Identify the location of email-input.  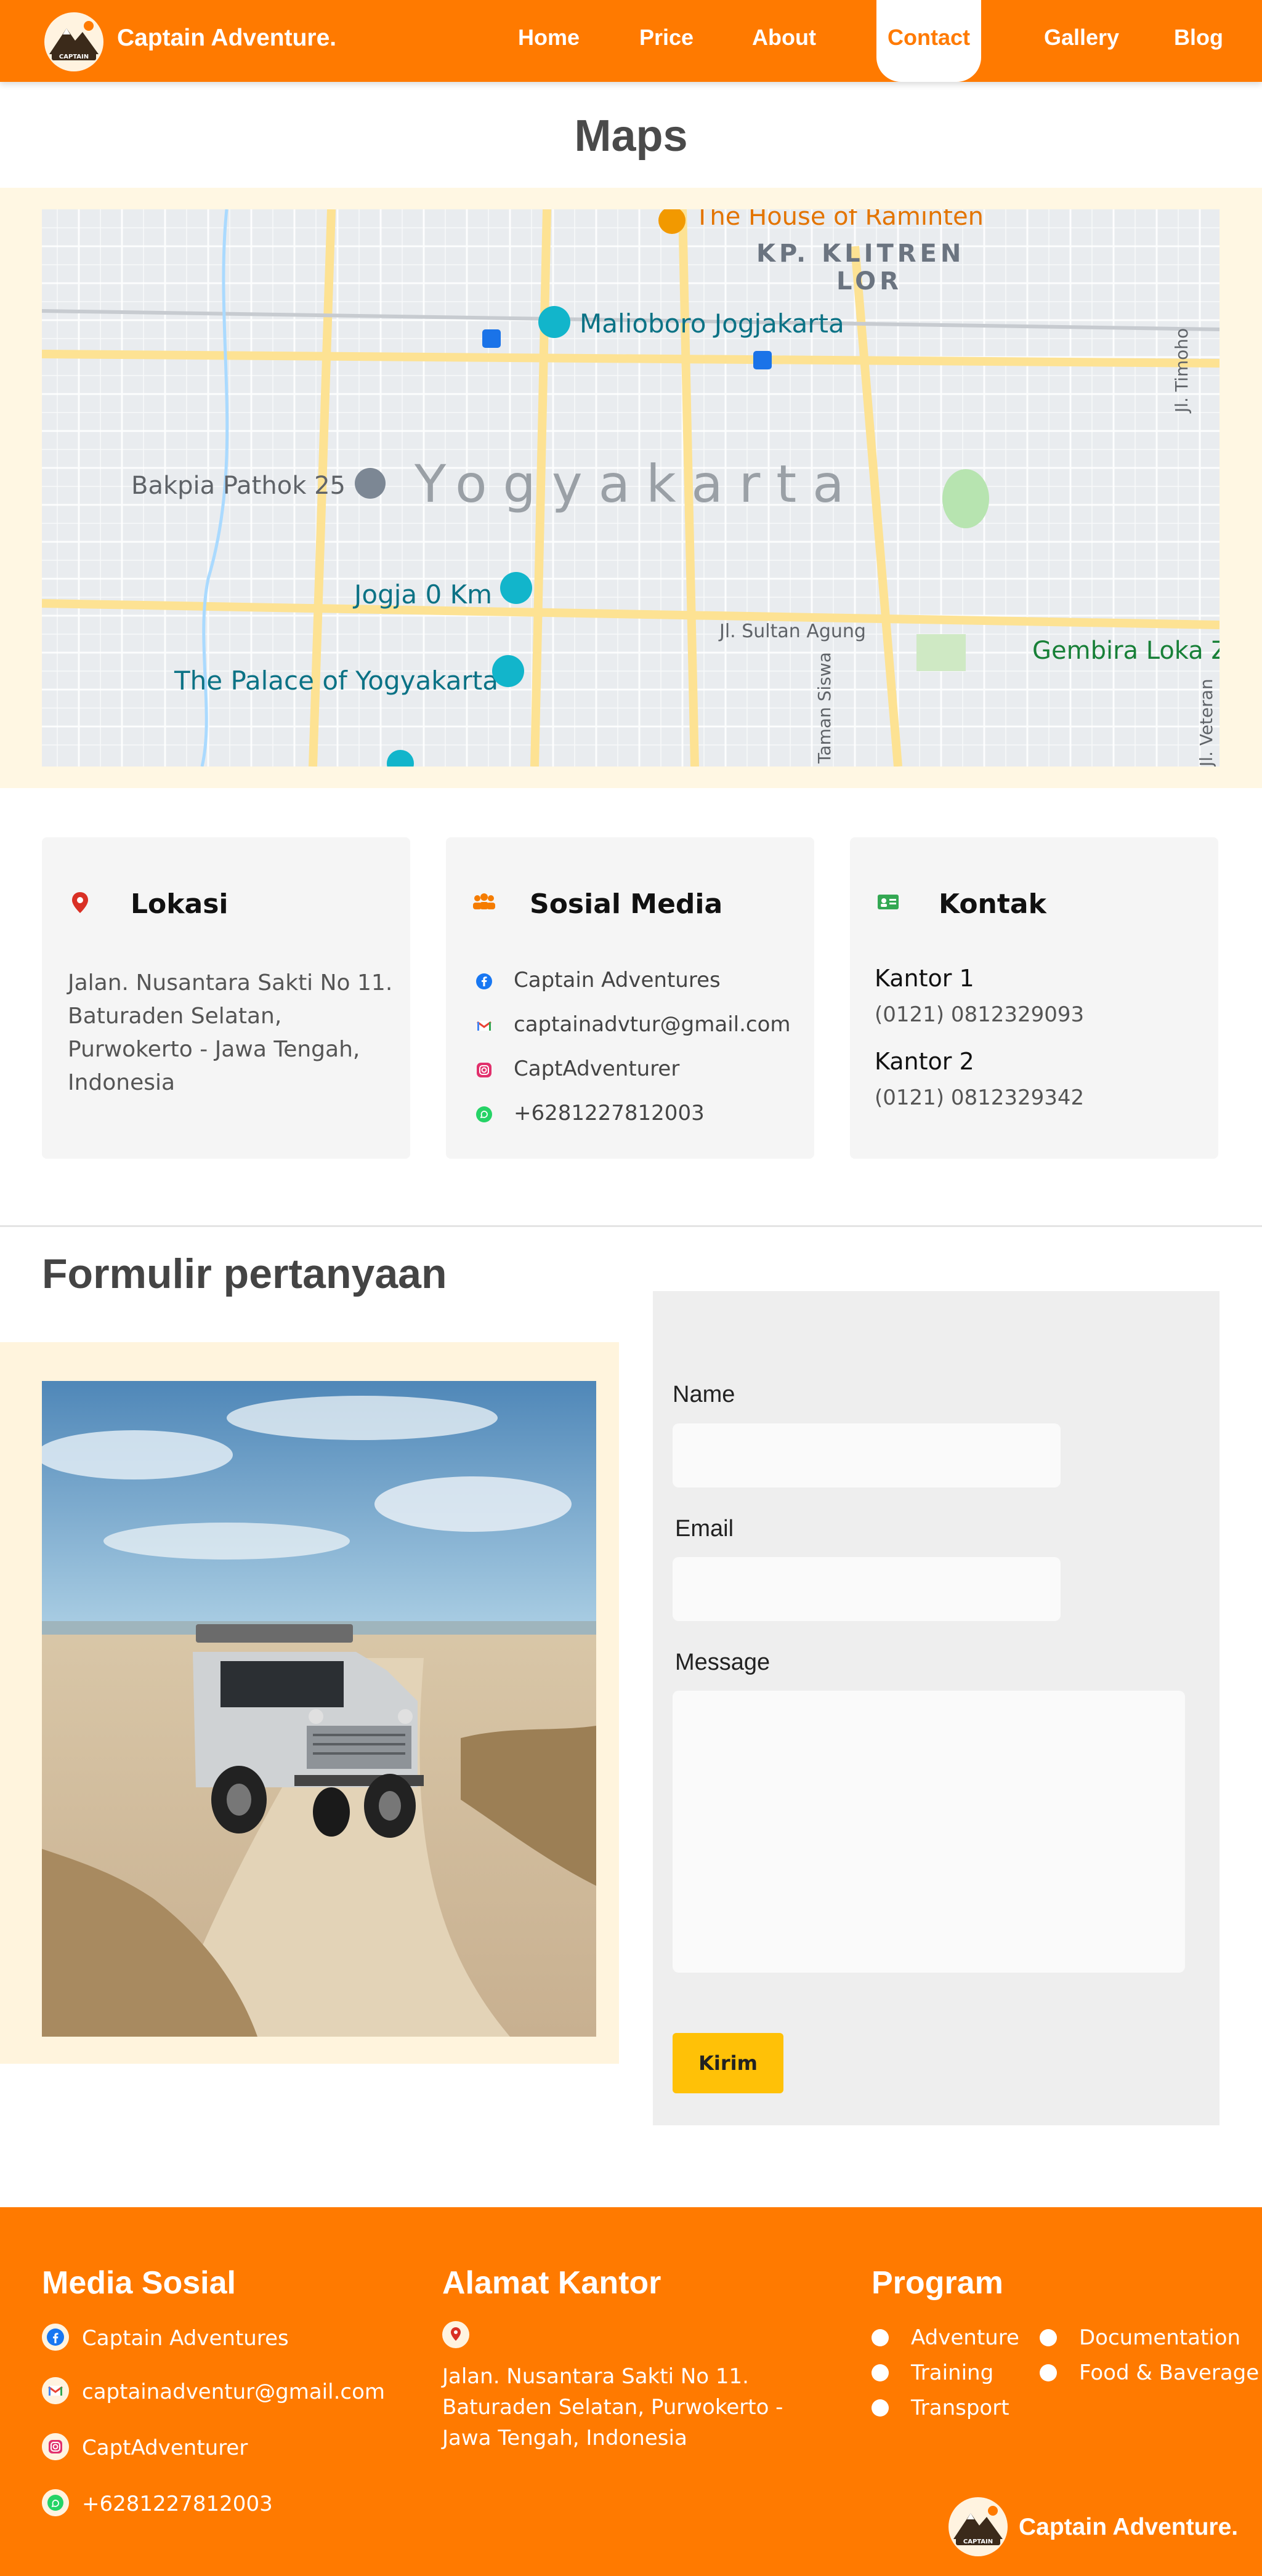
(867, 1589).